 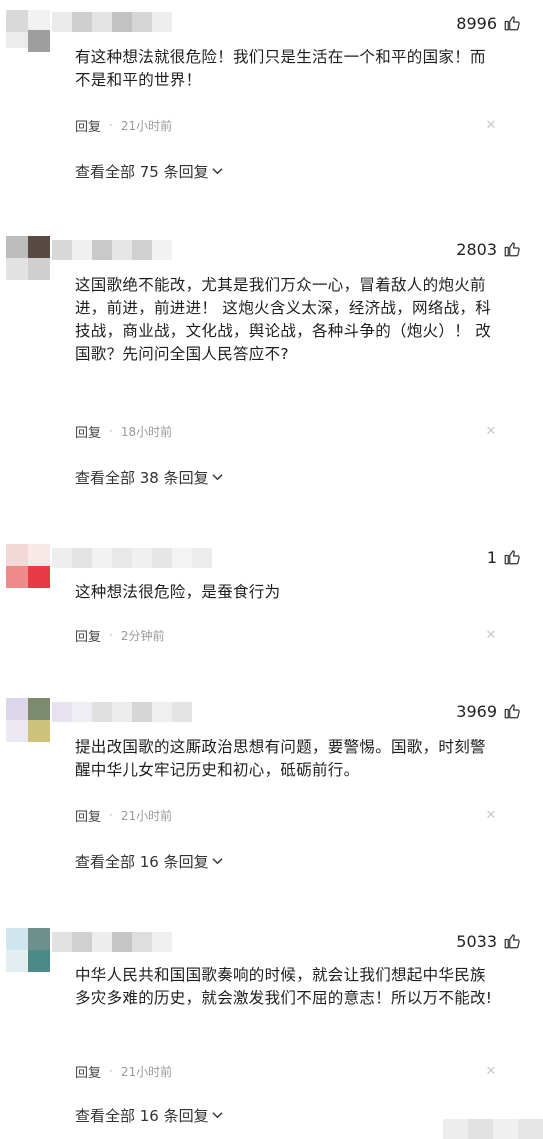 What do you see at coordinates (491, 557) in the screenshot?
I see `like-count-value: 1` at bounding box center [491, 557].